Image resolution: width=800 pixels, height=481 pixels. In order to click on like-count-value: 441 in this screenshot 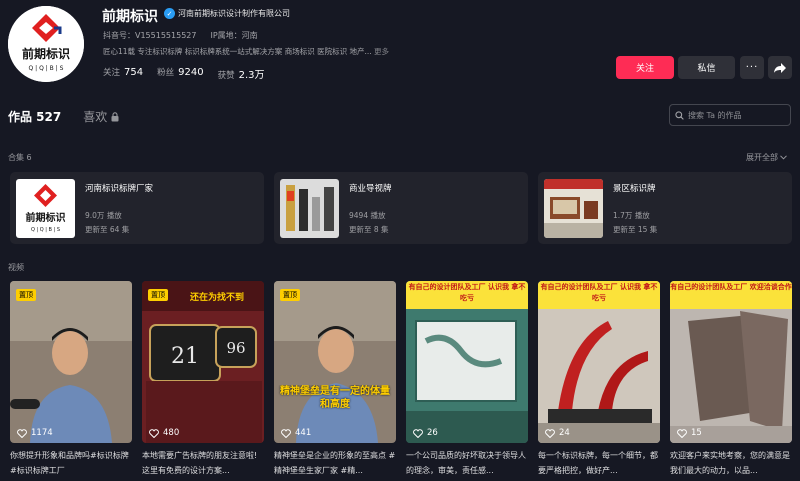, I will do `click(303, 433)`.